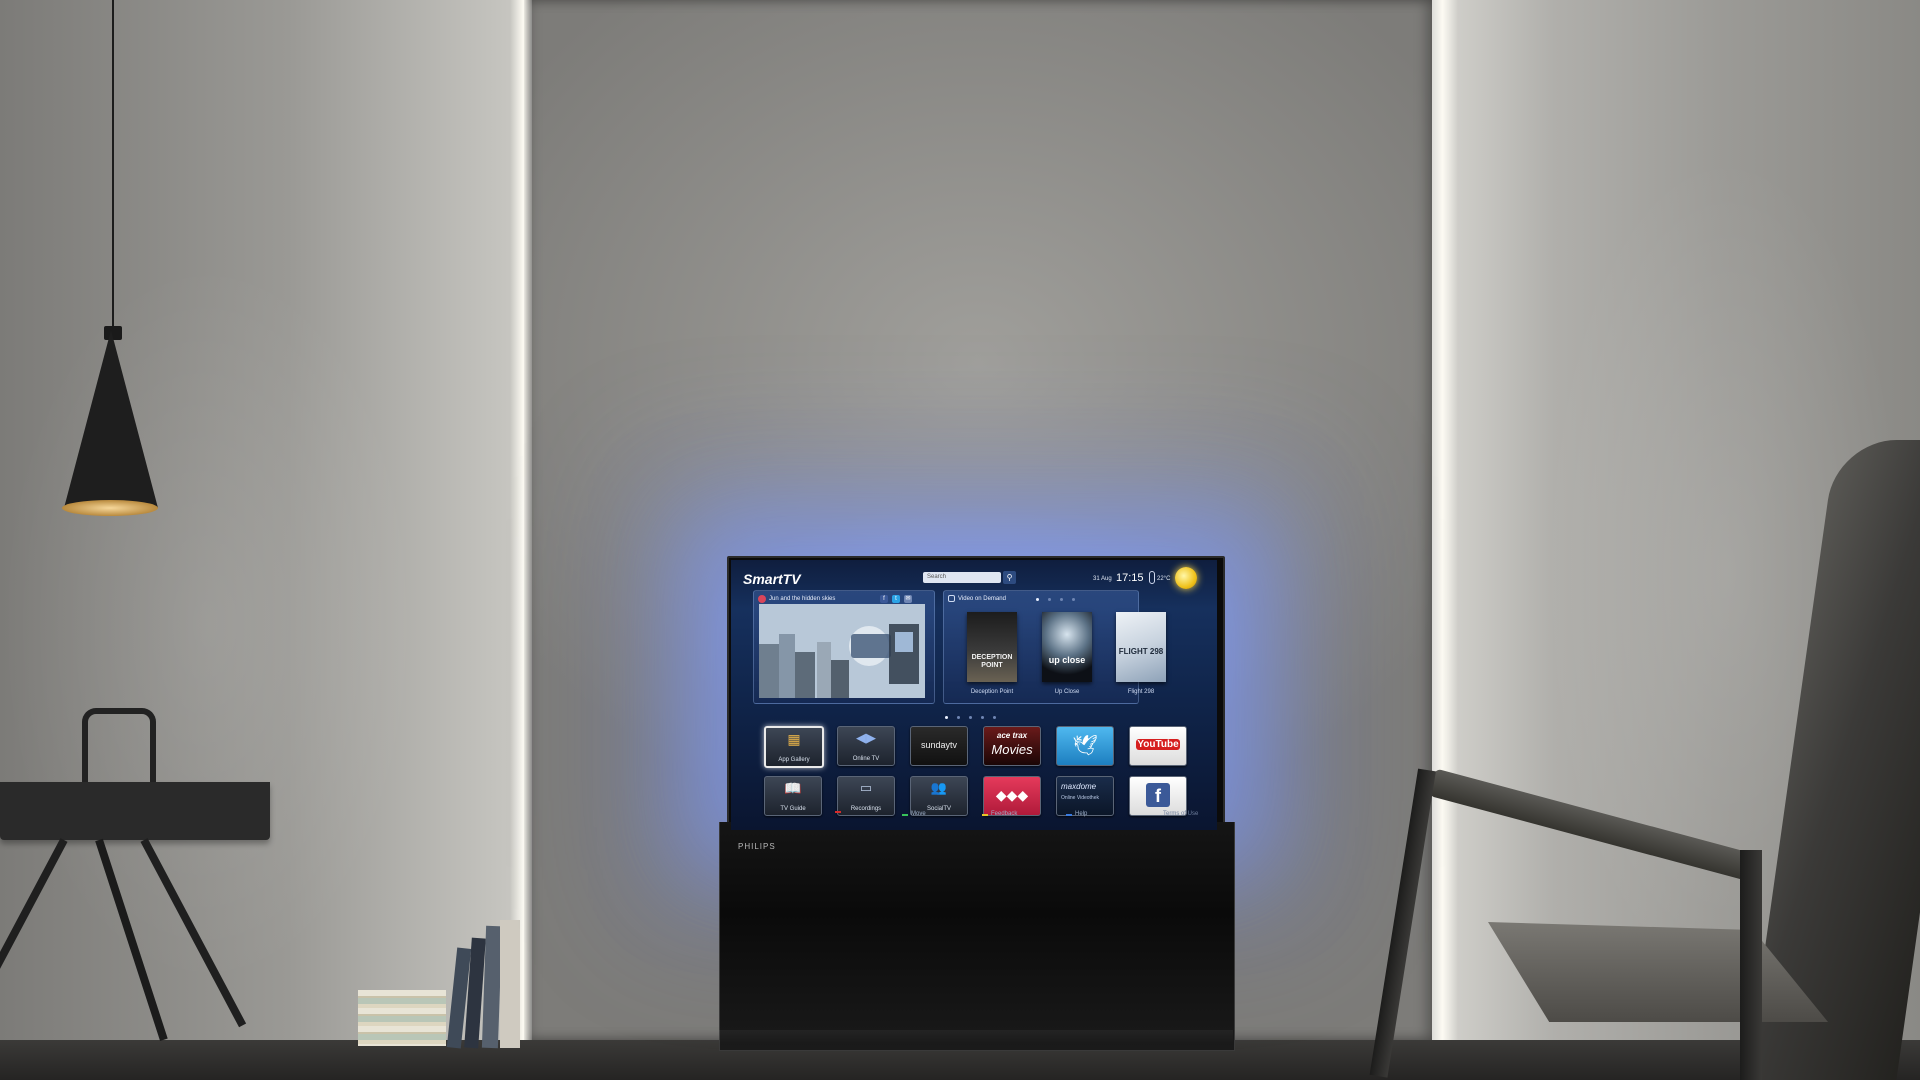 The width and height of the screenshot is (1920, 1080). Describe the element at coordinates (1186, 578) in the screenshot. I see `sun-weather-icon` at that location.